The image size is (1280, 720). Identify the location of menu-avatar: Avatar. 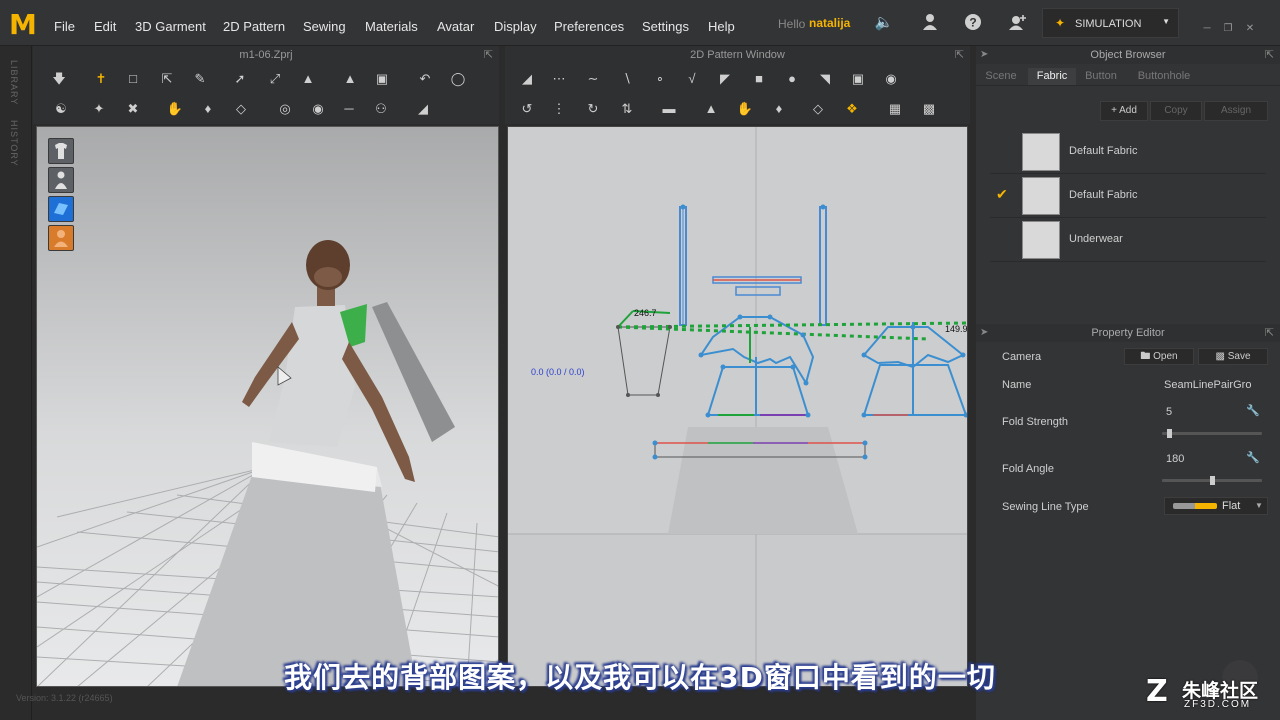
(455, 26).